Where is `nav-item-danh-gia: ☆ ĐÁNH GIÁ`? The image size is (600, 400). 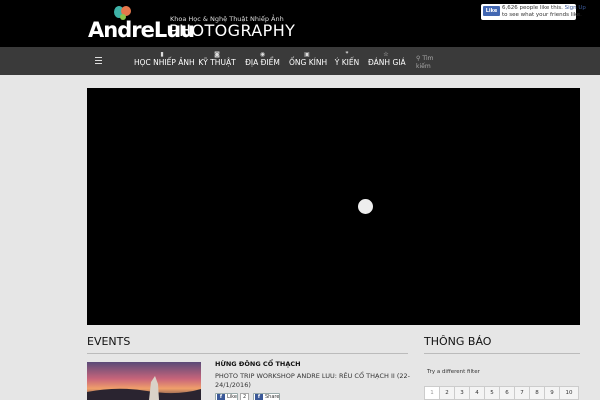 nav-item-danh-gia: ☆ ĐÁNH GIÁ is located at coordinates (387, 62).